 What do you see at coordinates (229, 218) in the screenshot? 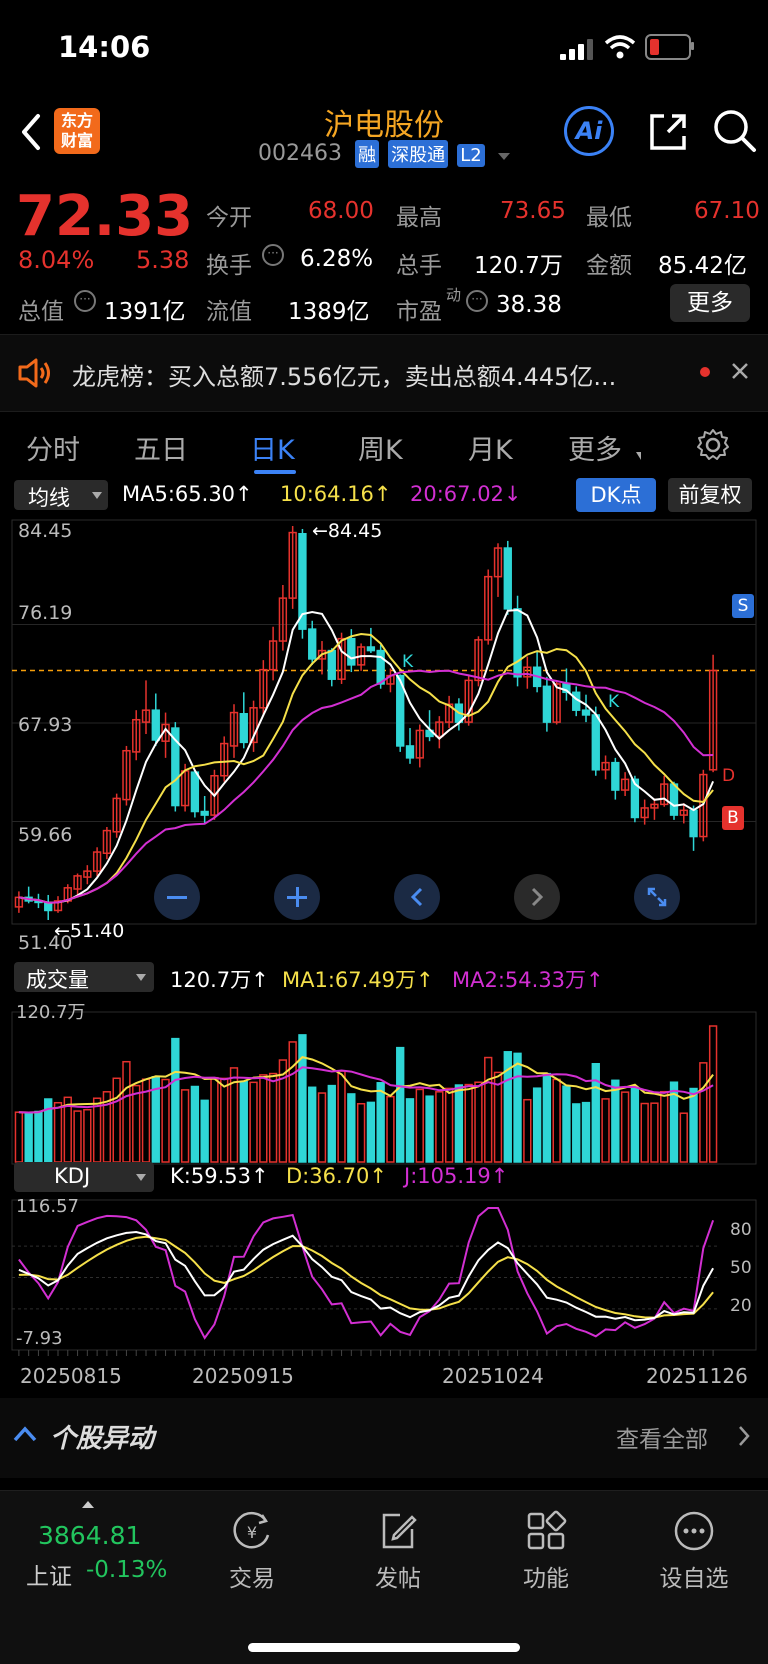
I see `open-label: 今开` at bounding box center [229, 218].